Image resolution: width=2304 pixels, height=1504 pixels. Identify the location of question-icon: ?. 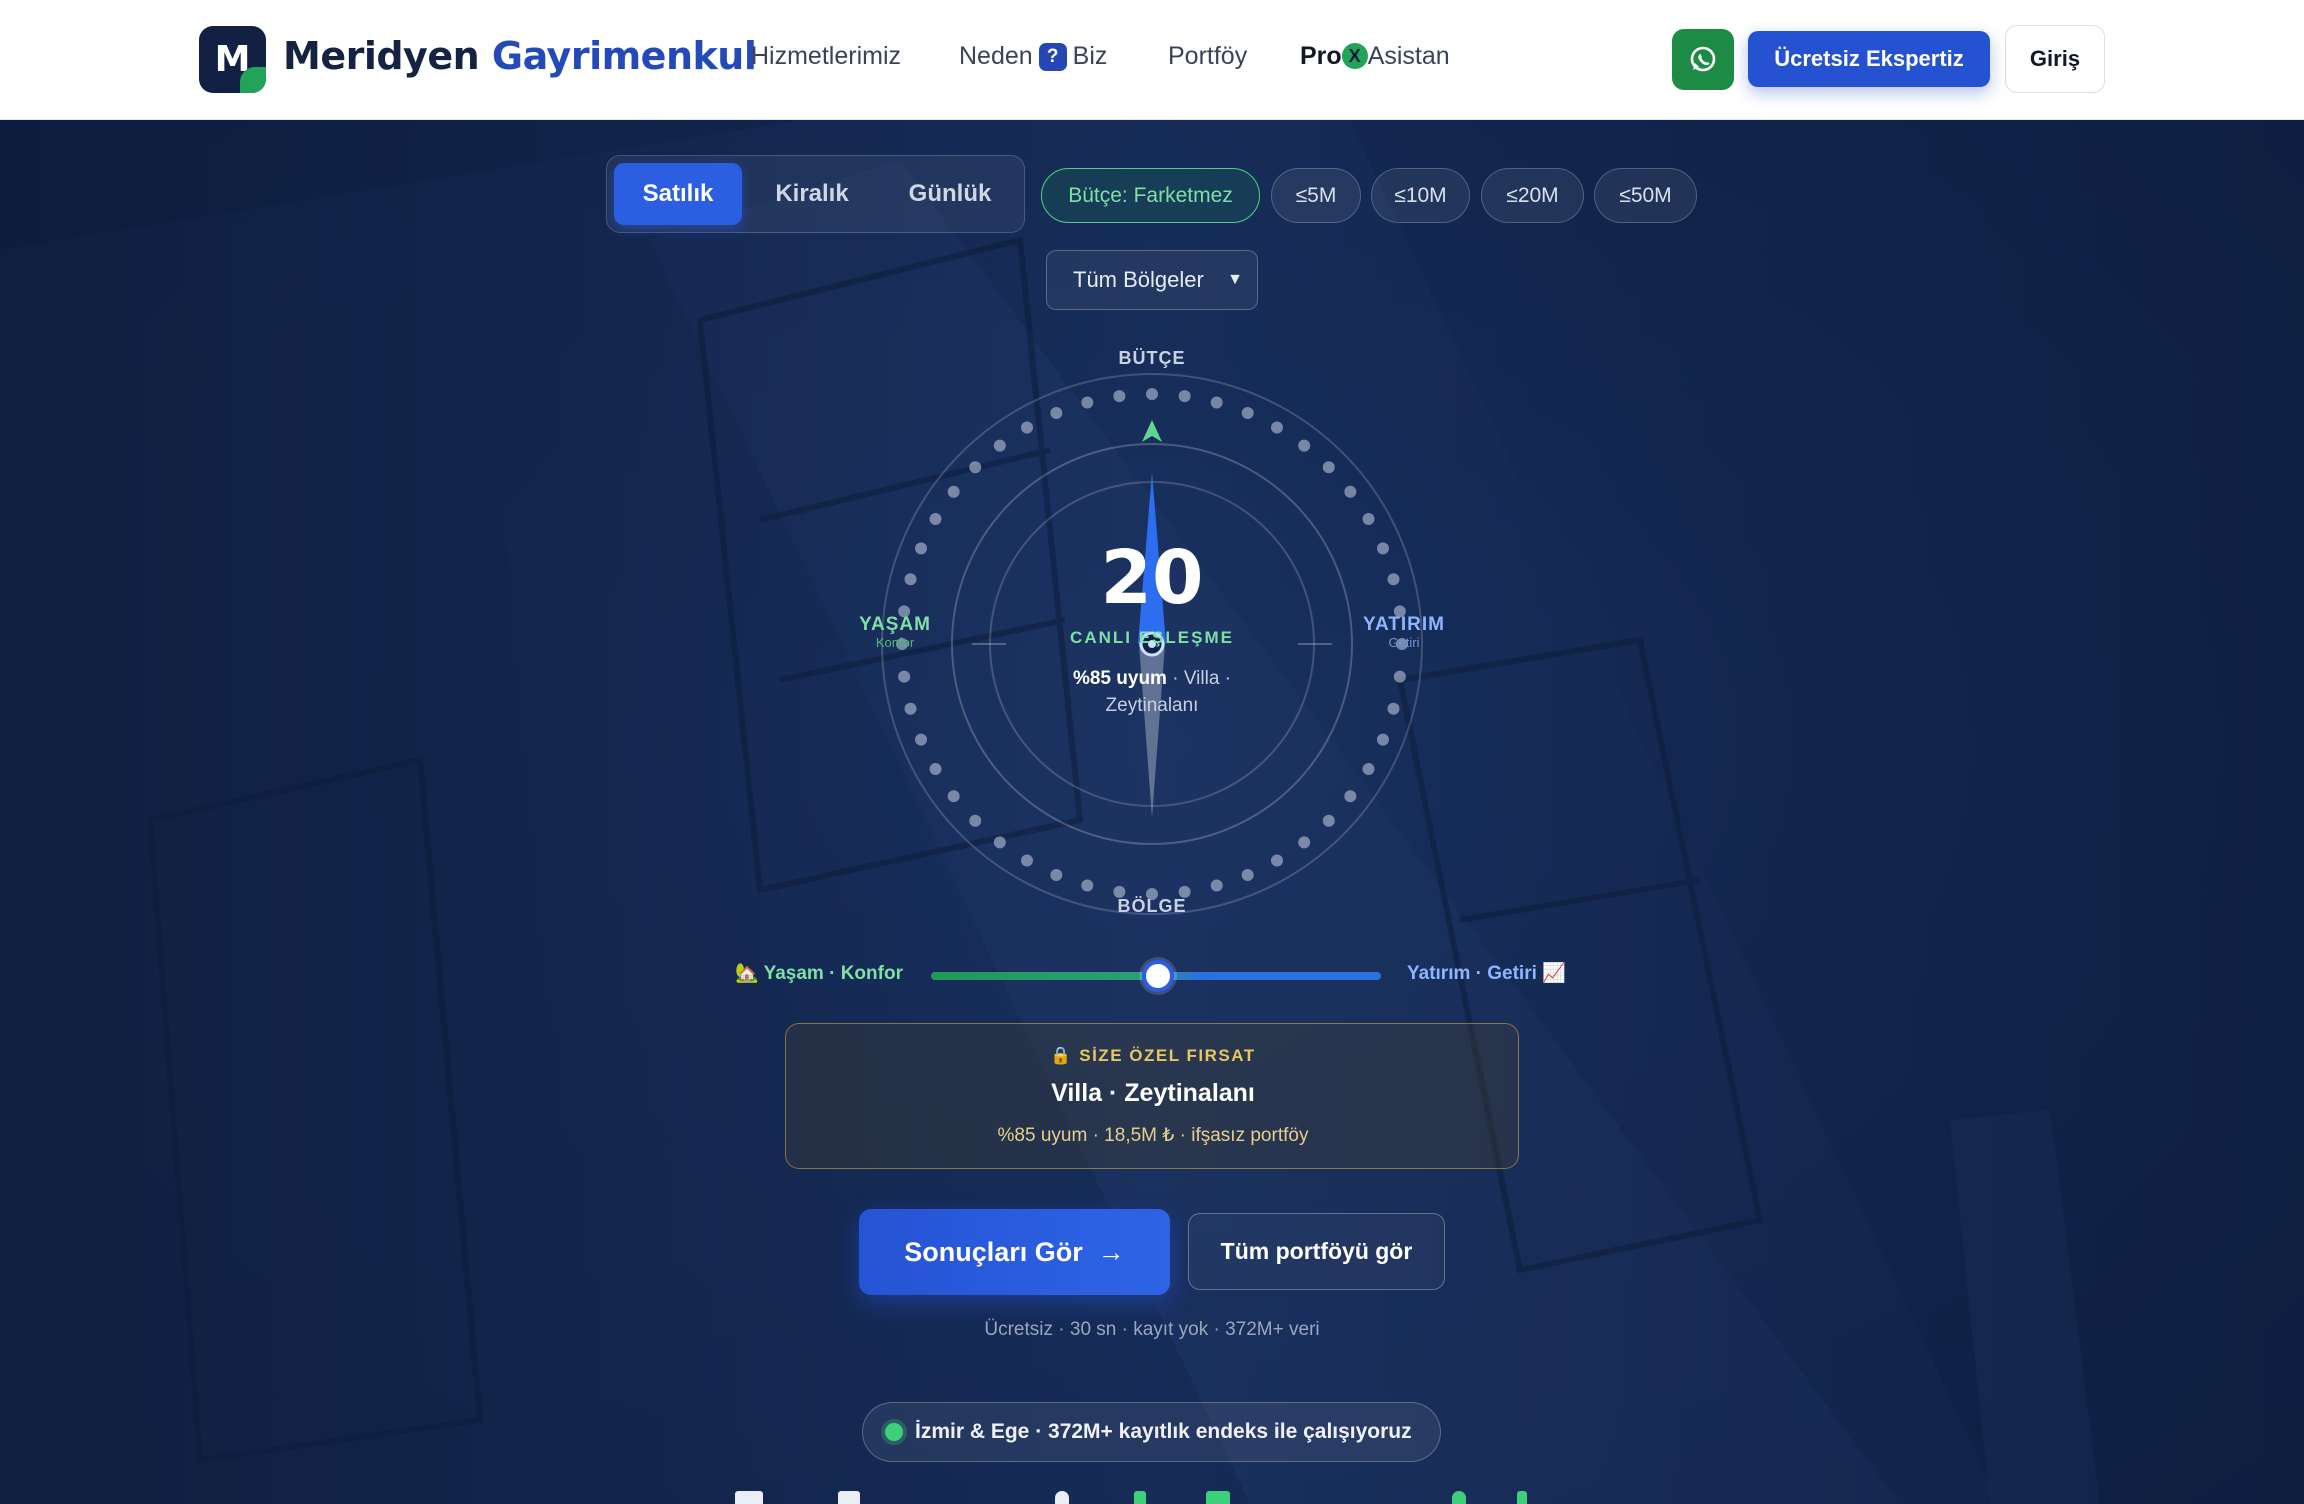
(1052, 57).